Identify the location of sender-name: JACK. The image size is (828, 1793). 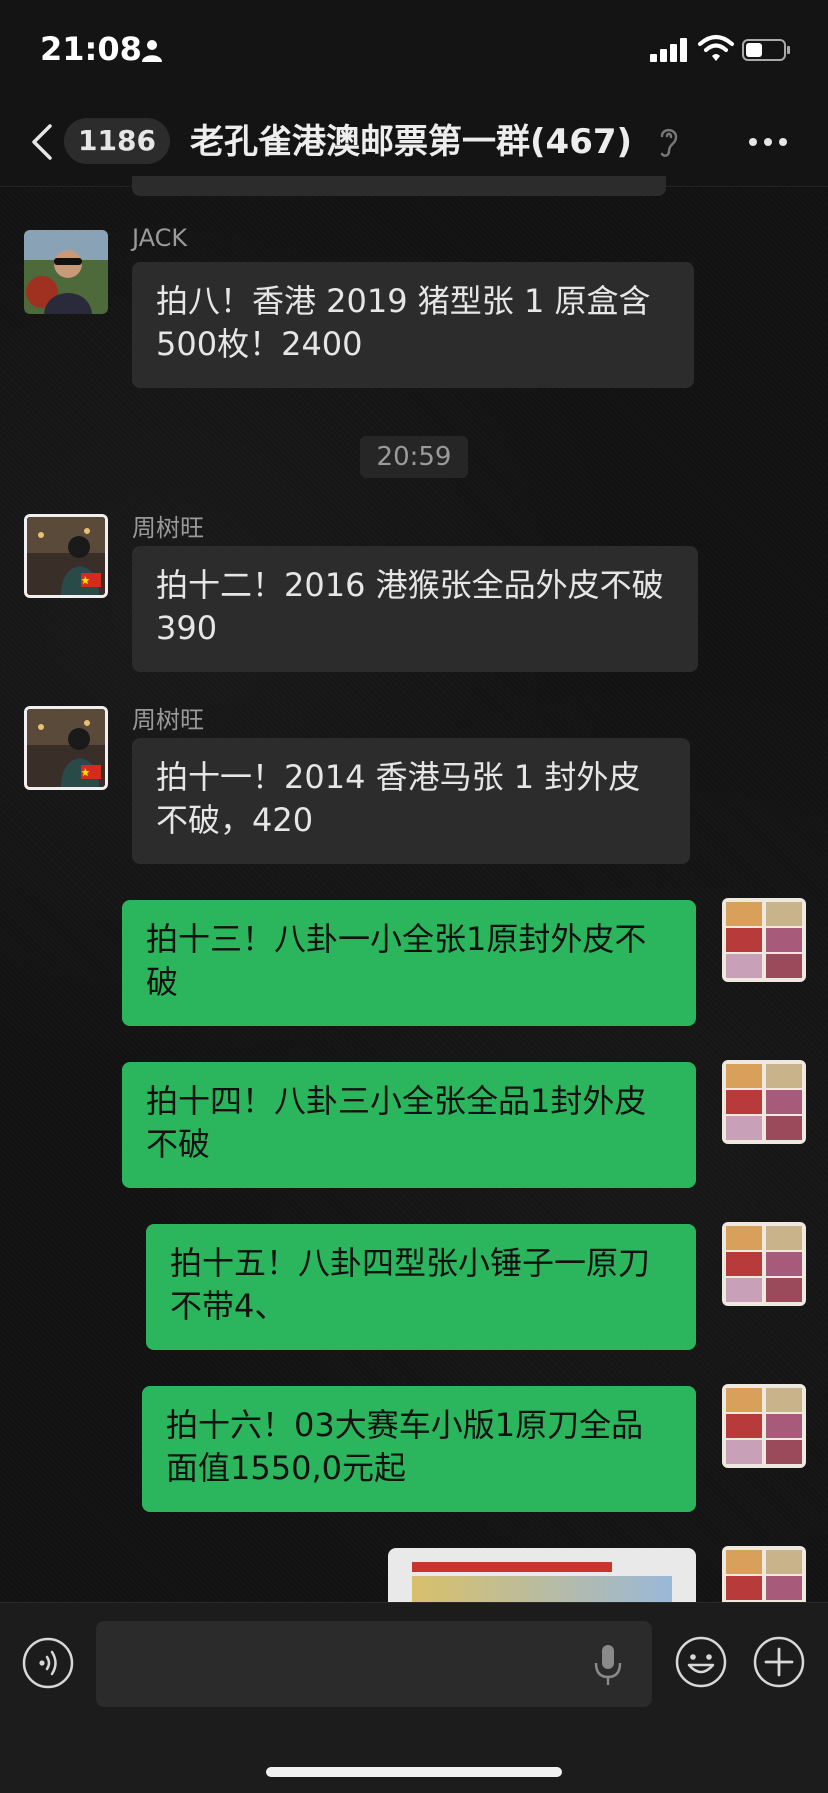
(160, 238).